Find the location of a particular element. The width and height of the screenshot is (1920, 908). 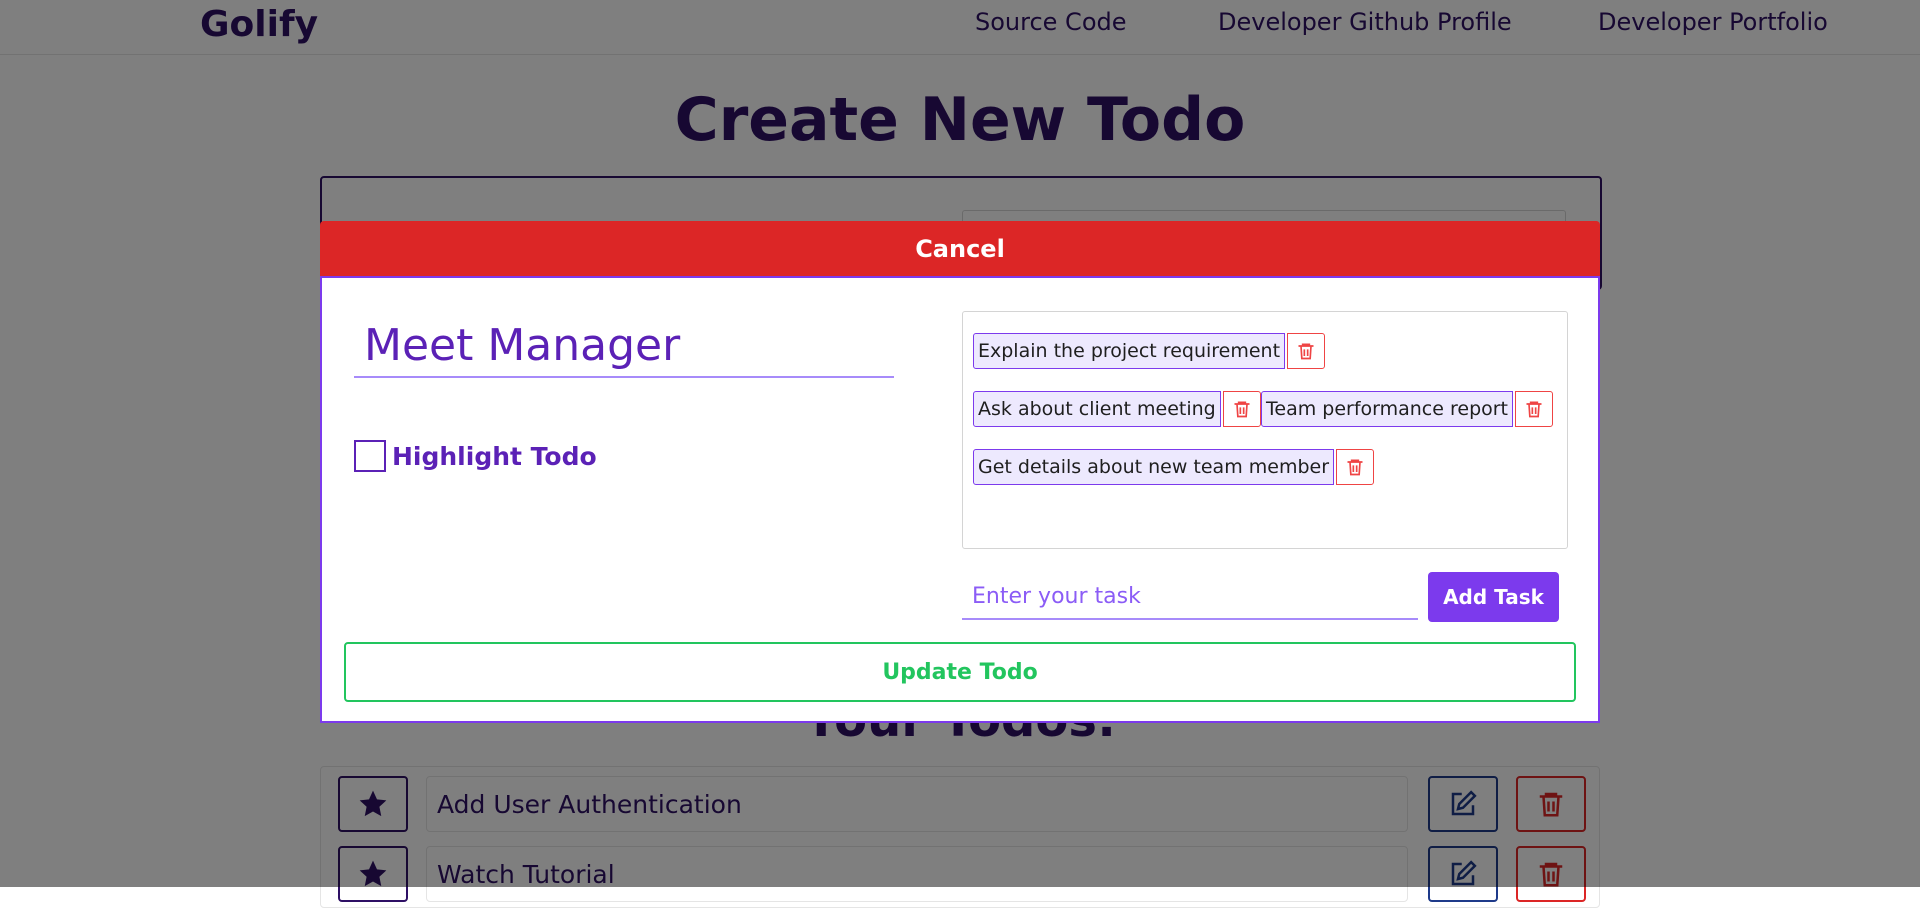

task-chip: Explain the project requirement is located at coordinates (1149, 351).